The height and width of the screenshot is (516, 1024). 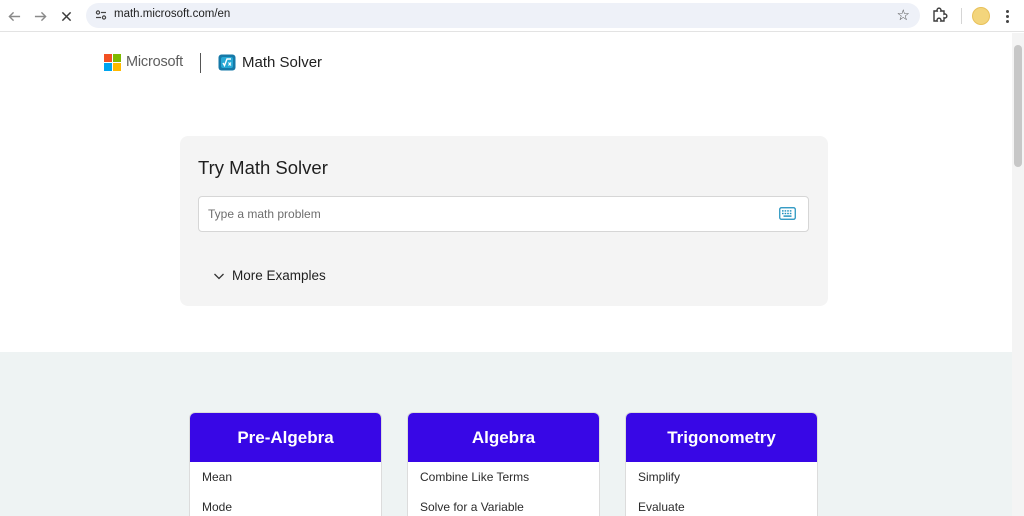 I want to click on toolbar-divider, so click(x=961, y=16).